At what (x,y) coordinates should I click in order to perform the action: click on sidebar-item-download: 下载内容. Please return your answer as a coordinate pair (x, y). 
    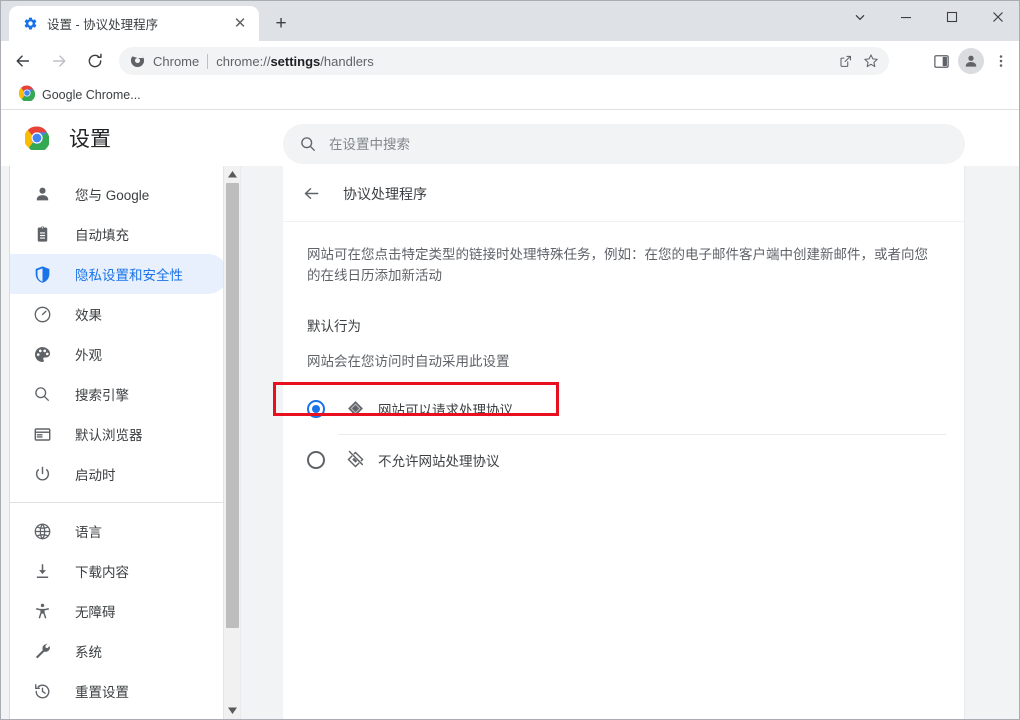
    Looking at the image, I should click on (119, 571).